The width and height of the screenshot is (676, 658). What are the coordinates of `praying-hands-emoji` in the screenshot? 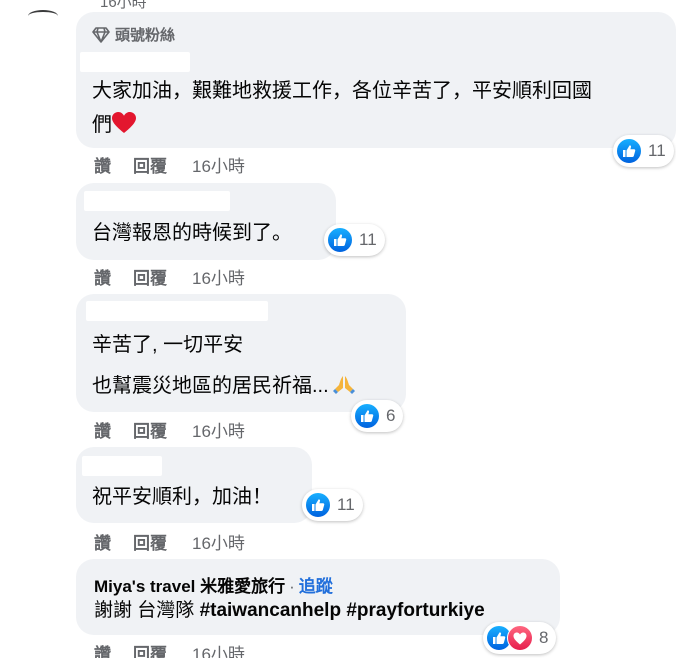 It's located at (343, 389).